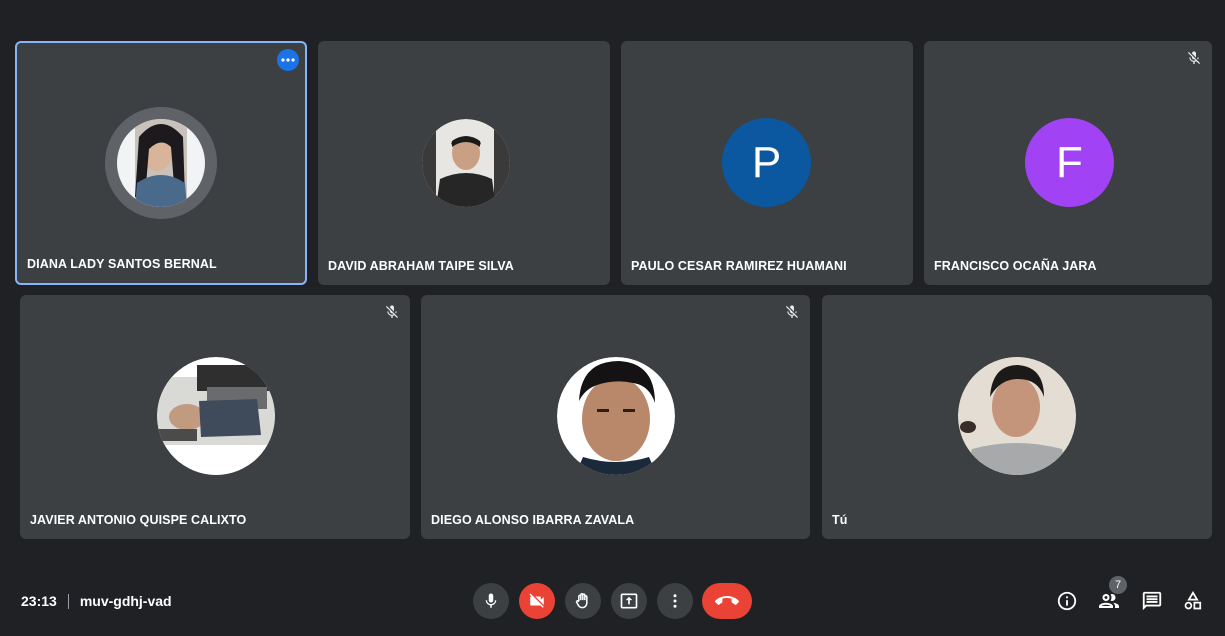 The width and height of the screenshot is (1225, 636). I want to click on participant-name: DAVID ABRAHAM TAIPE SILVA, so click(421, 266).